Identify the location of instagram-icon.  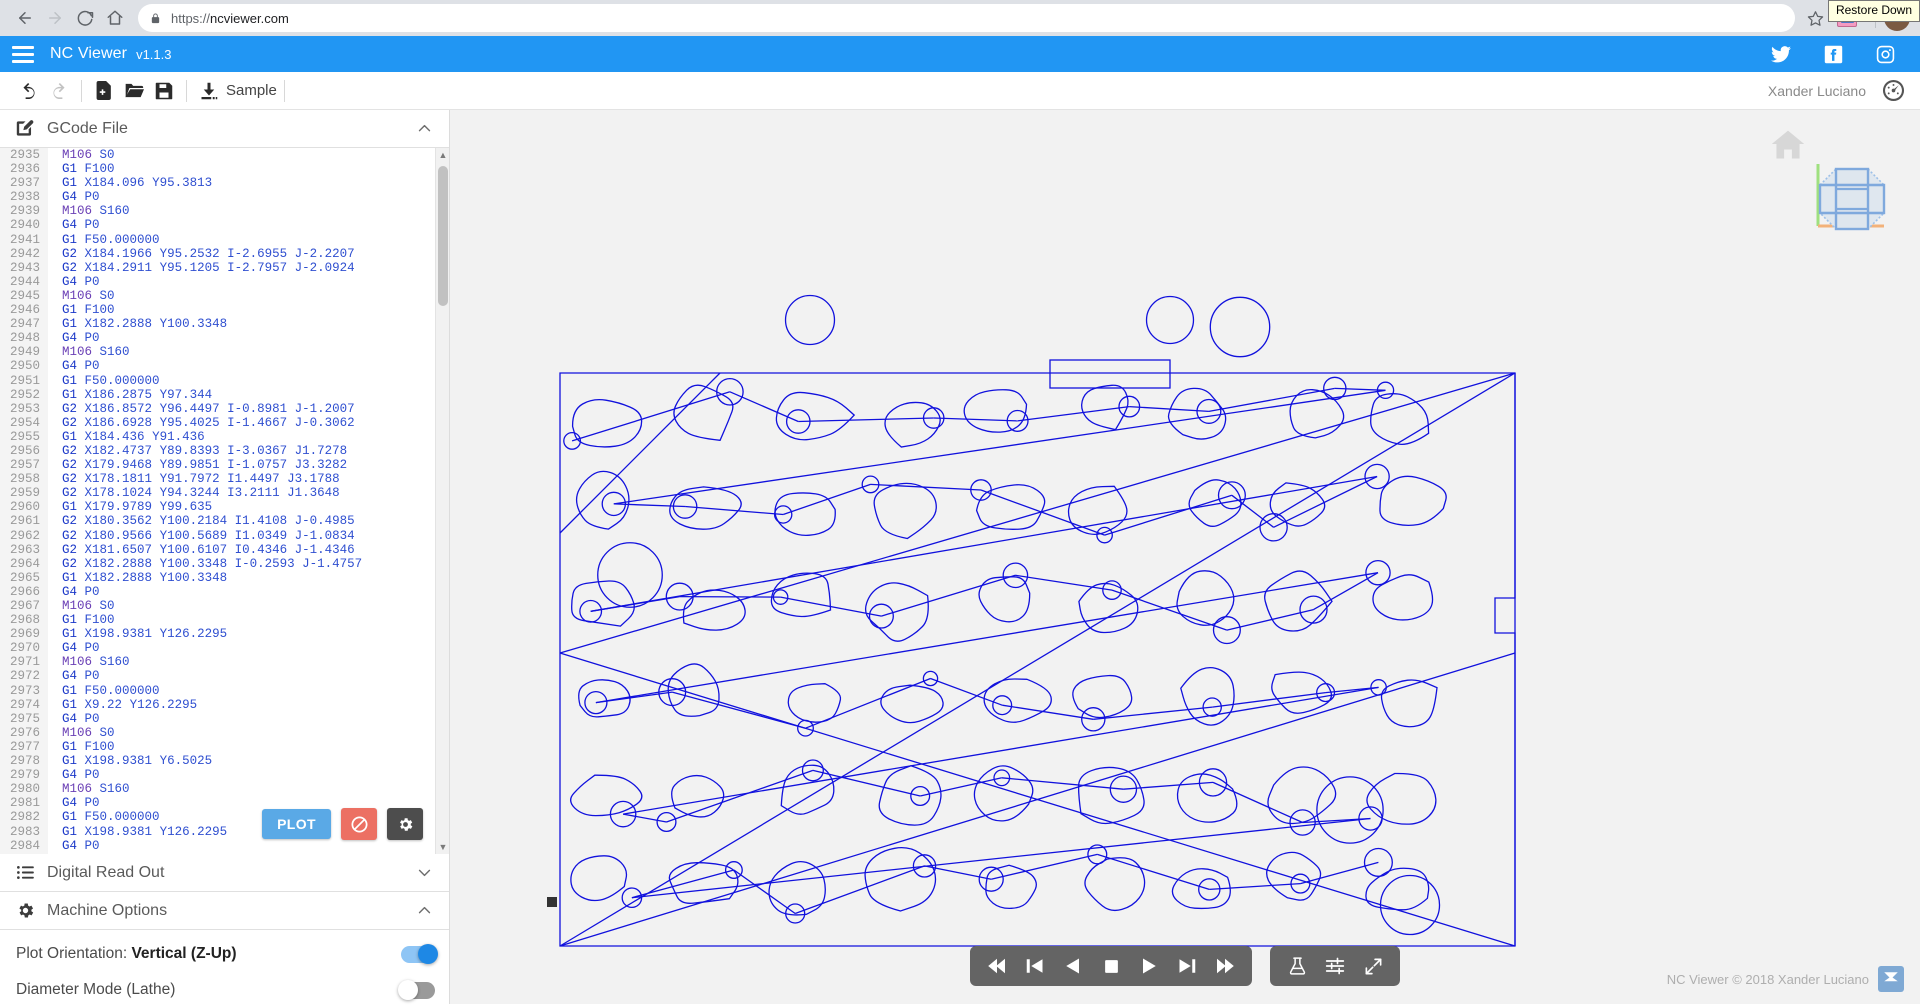
(1885, 54).